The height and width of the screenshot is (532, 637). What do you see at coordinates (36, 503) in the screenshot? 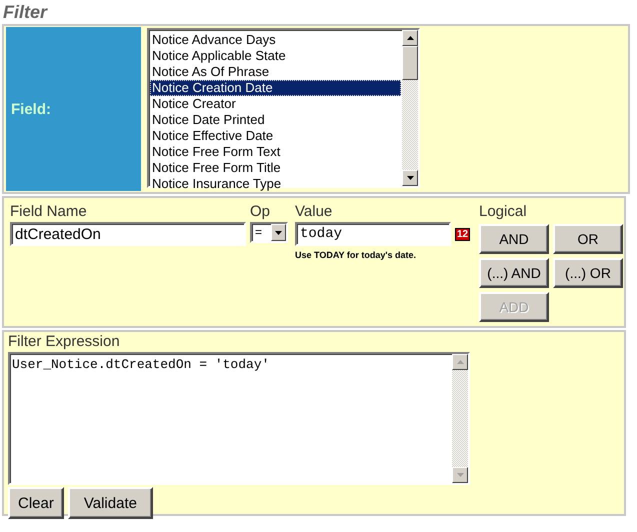
I see `clear-button: Clear` at bounding box center [36, 503].